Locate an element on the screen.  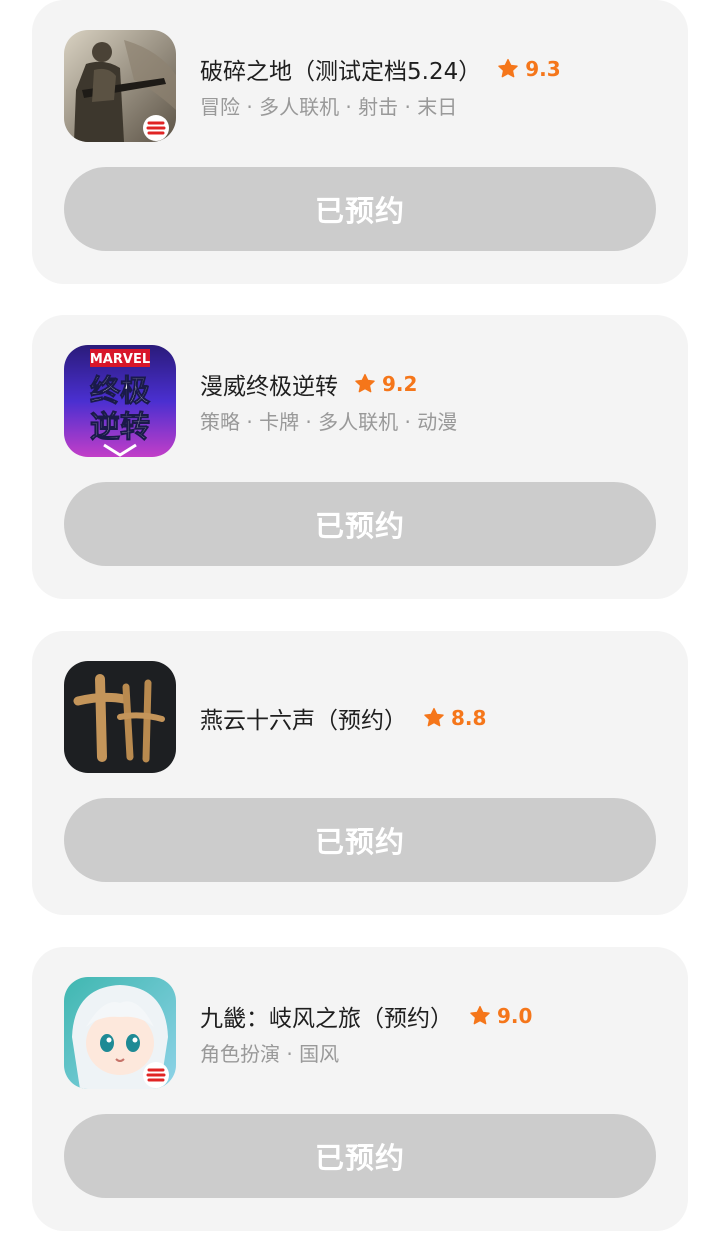
rating-score: 9.3 is located at coordinates (543, 69).